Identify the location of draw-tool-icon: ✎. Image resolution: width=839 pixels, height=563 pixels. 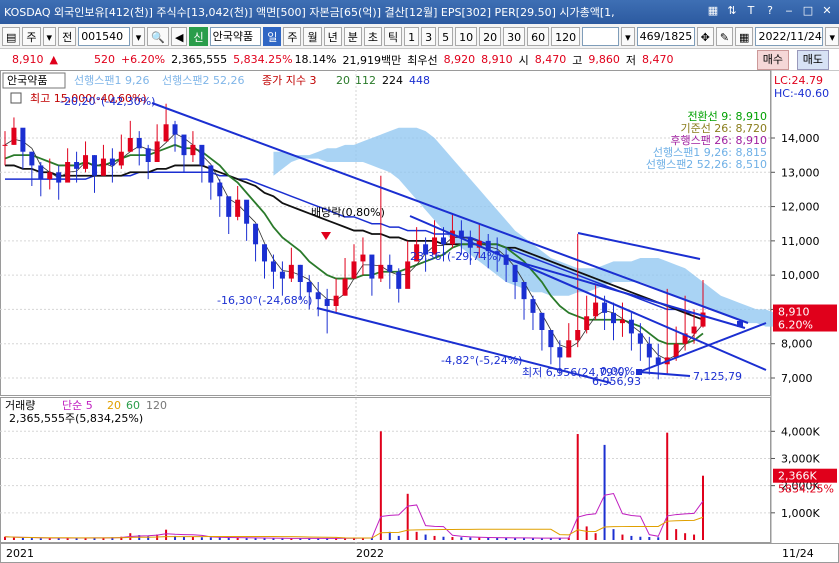
(724, 36).